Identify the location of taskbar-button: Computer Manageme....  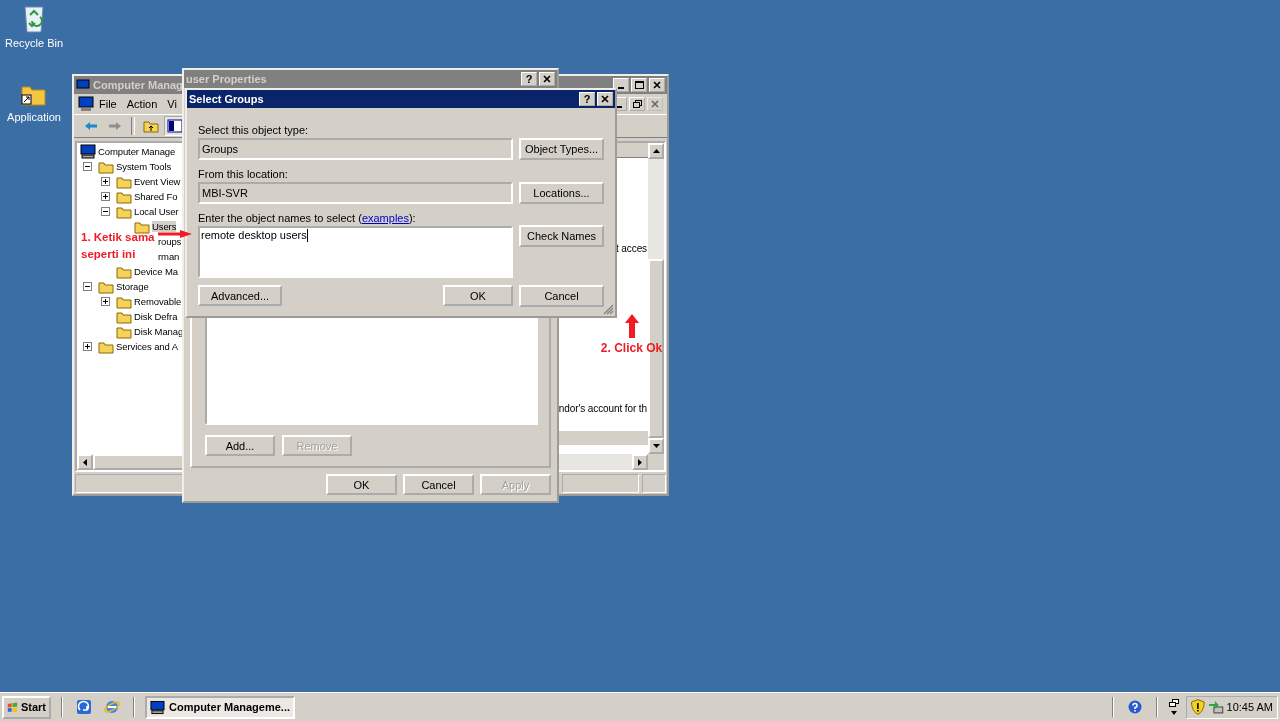
(220, 707).